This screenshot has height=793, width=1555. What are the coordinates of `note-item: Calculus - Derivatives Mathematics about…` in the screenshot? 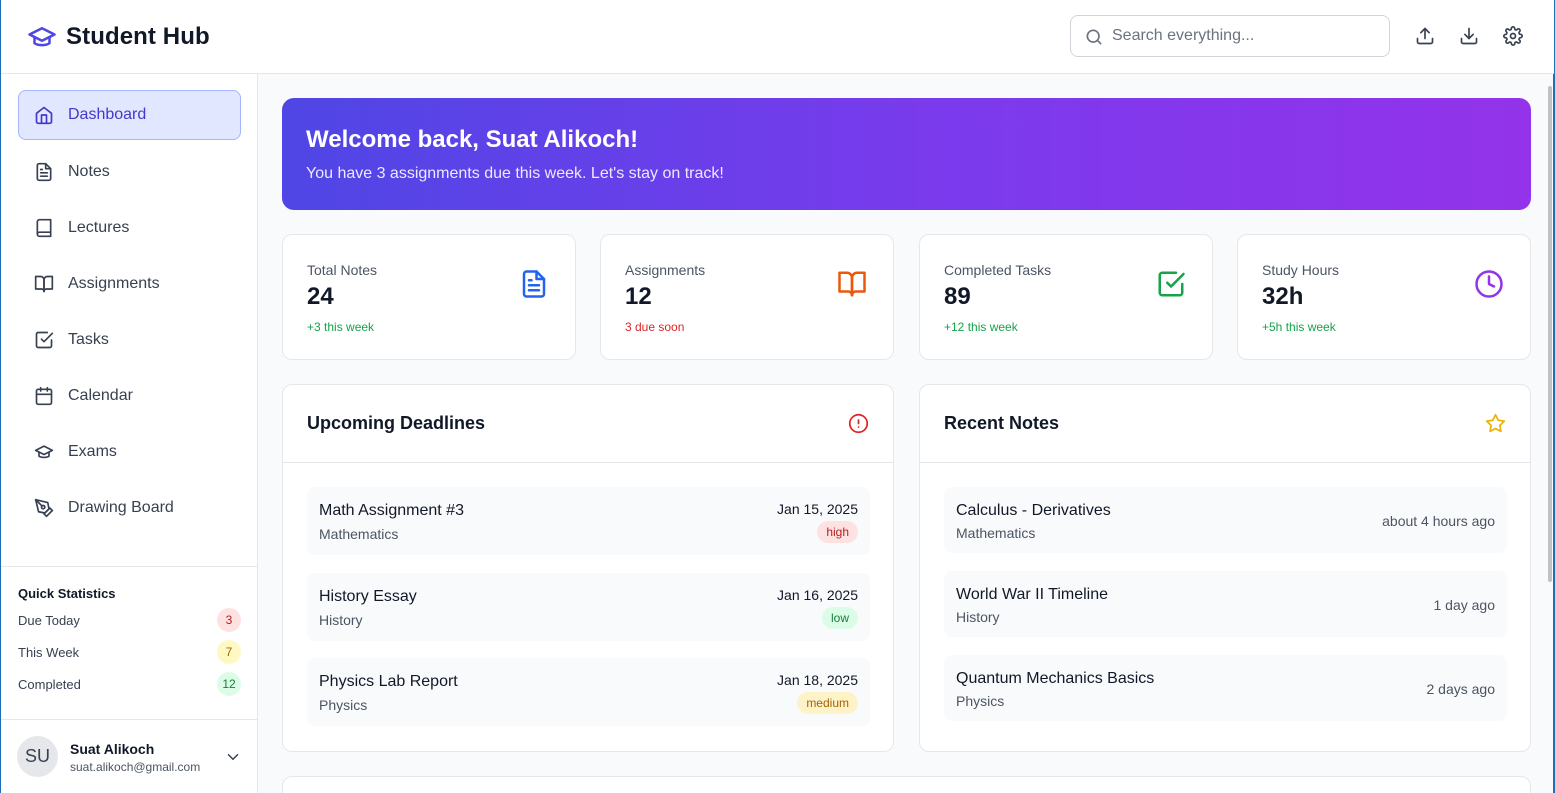 It's located at (1225, 520).